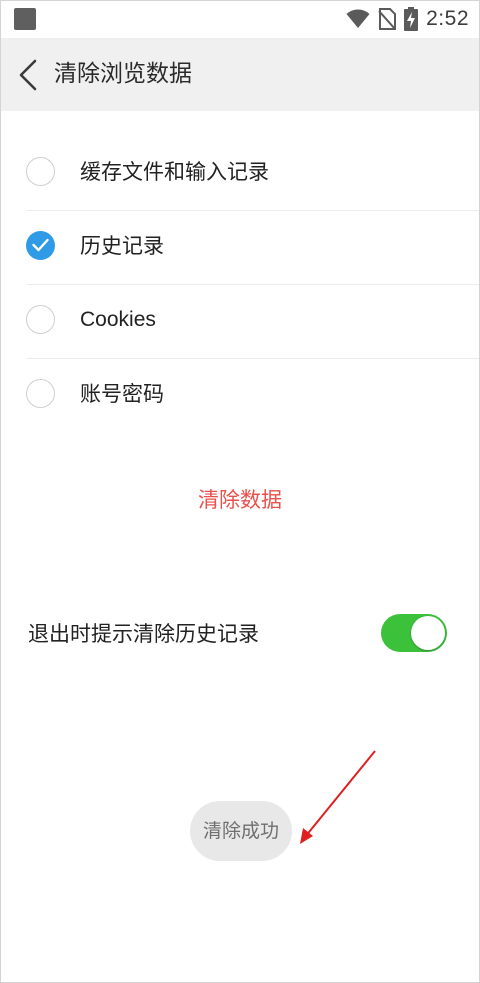 The height and width of the screenshot is (983, 480). Describe the element at coordinates (174, 172) in the screenshot. I see `option-label: 缓存文件和输入记录` at that location.